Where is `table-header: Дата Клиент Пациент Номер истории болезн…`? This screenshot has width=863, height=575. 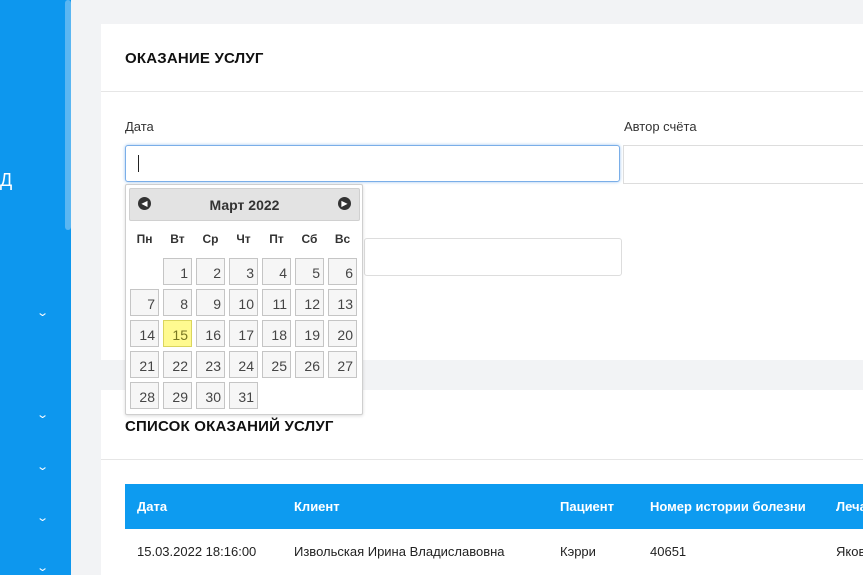 table-header: Дата Клиент Пациент Номер истории болезн… is located at coordinates (494, 506).